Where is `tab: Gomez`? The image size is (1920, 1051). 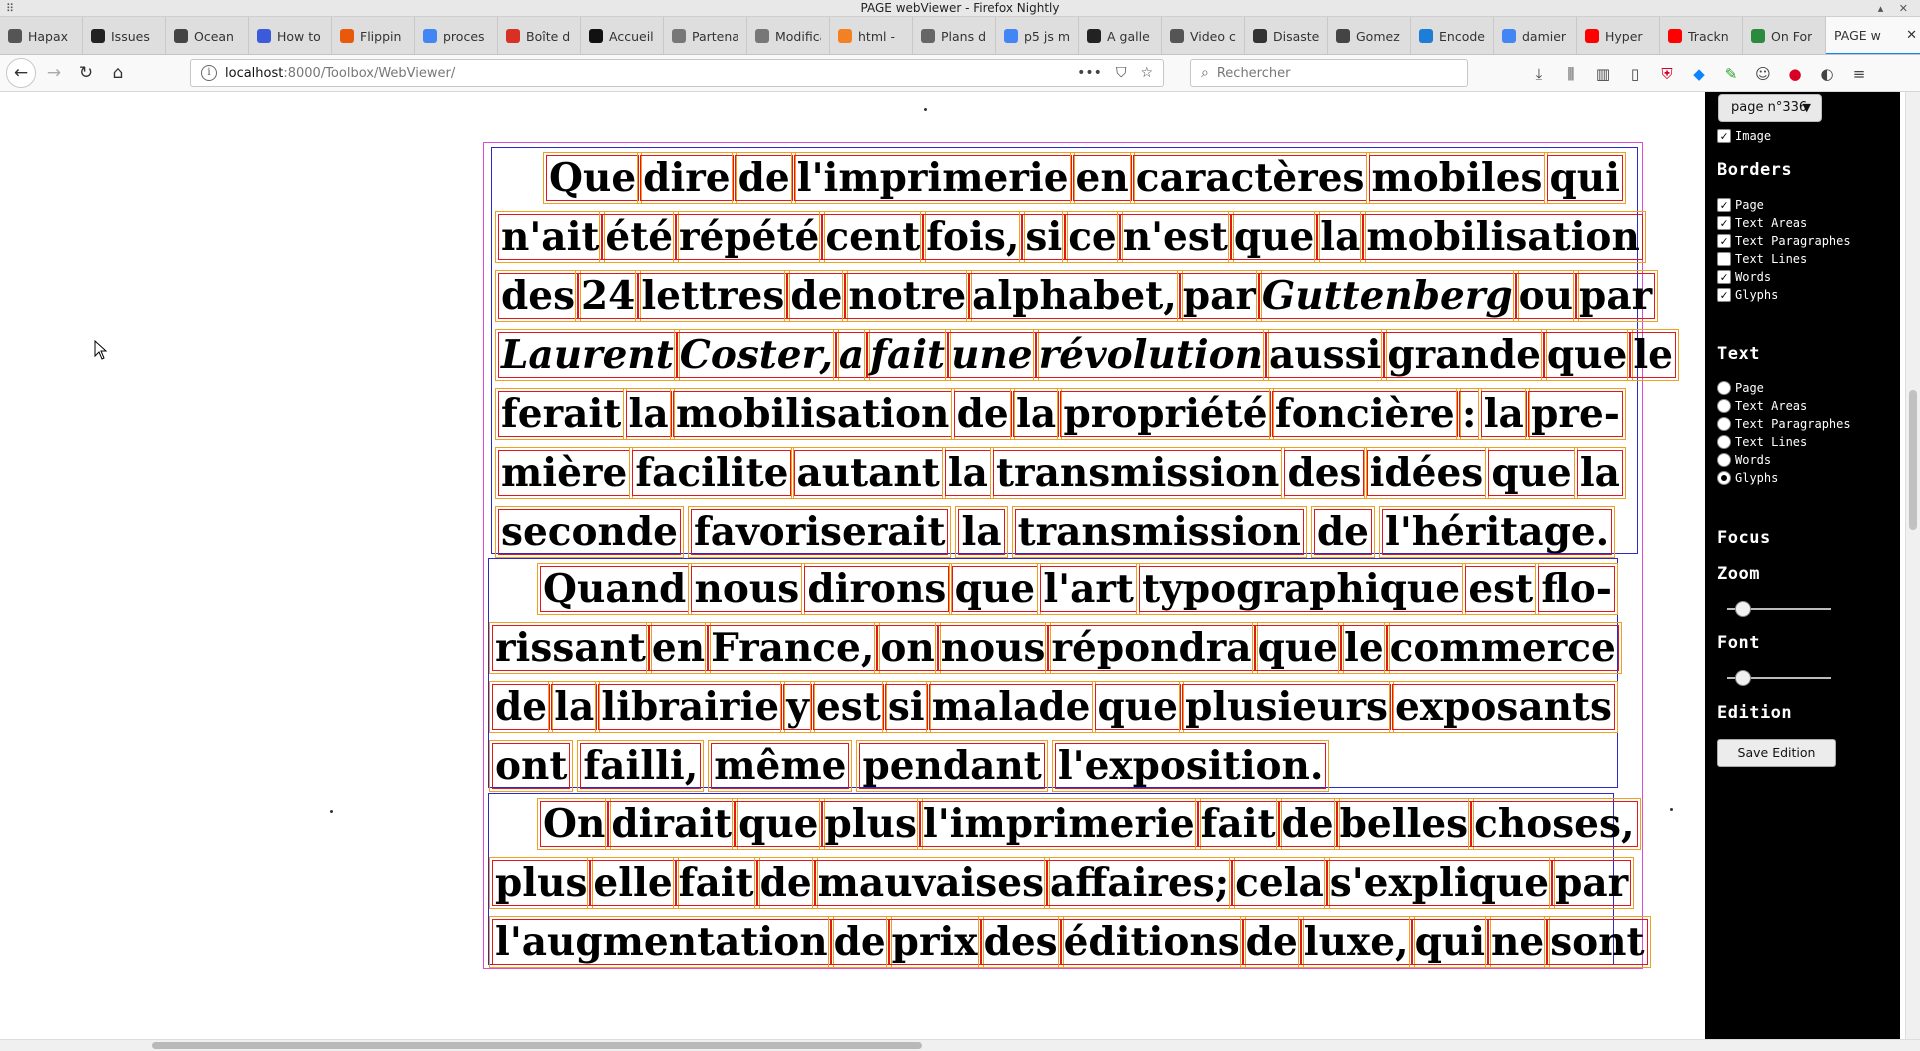 tab: Gomez is located at coordinates (1369, 35).